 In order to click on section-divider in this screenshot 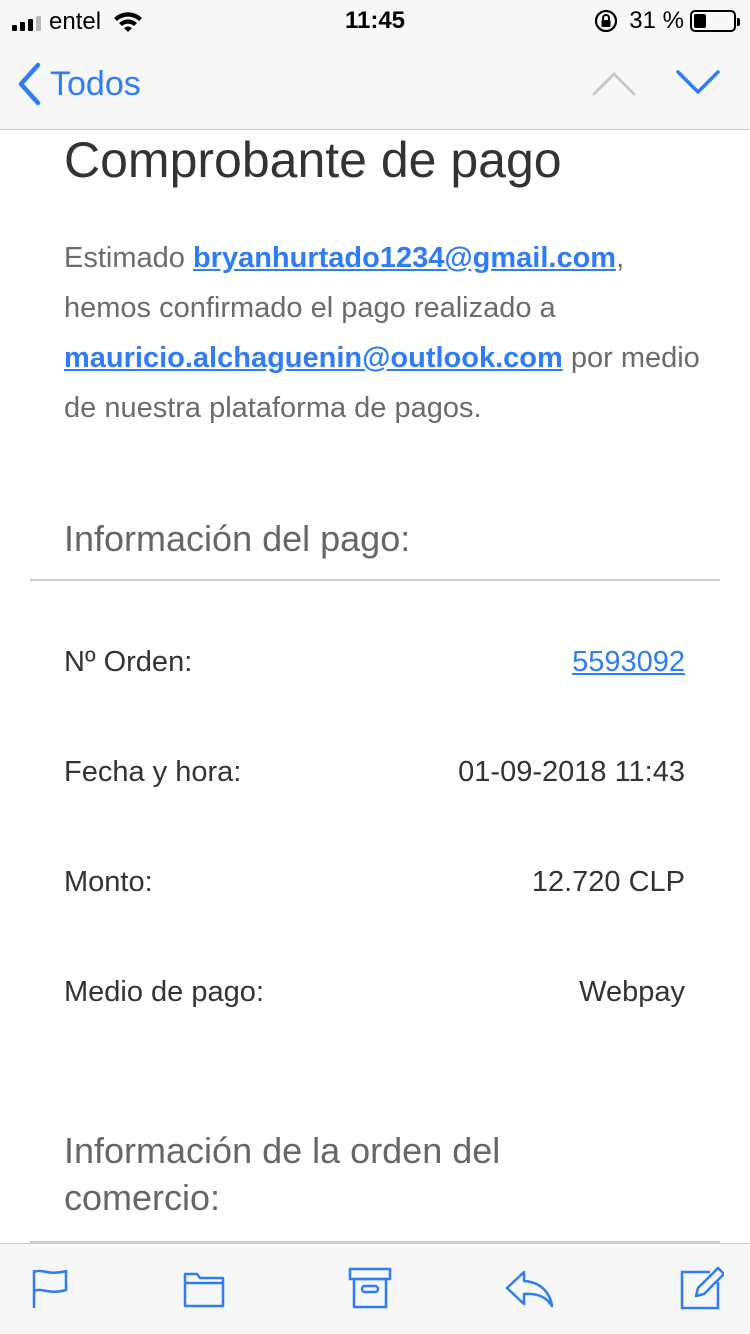, I will do `click(375, 580)`.